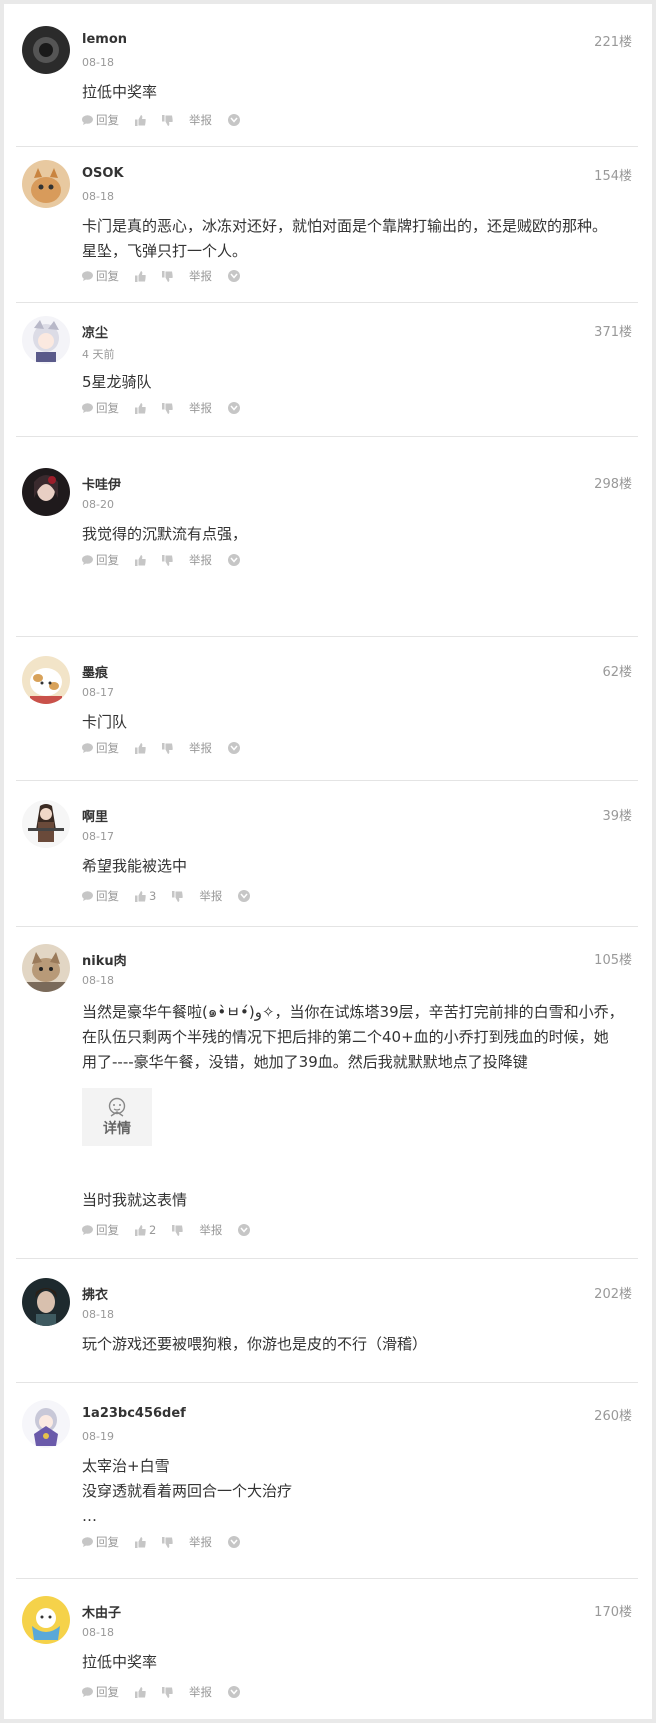 The width and height of the screenshot is (656, 1723). I want to click on username: lemon, so click(104, 39).